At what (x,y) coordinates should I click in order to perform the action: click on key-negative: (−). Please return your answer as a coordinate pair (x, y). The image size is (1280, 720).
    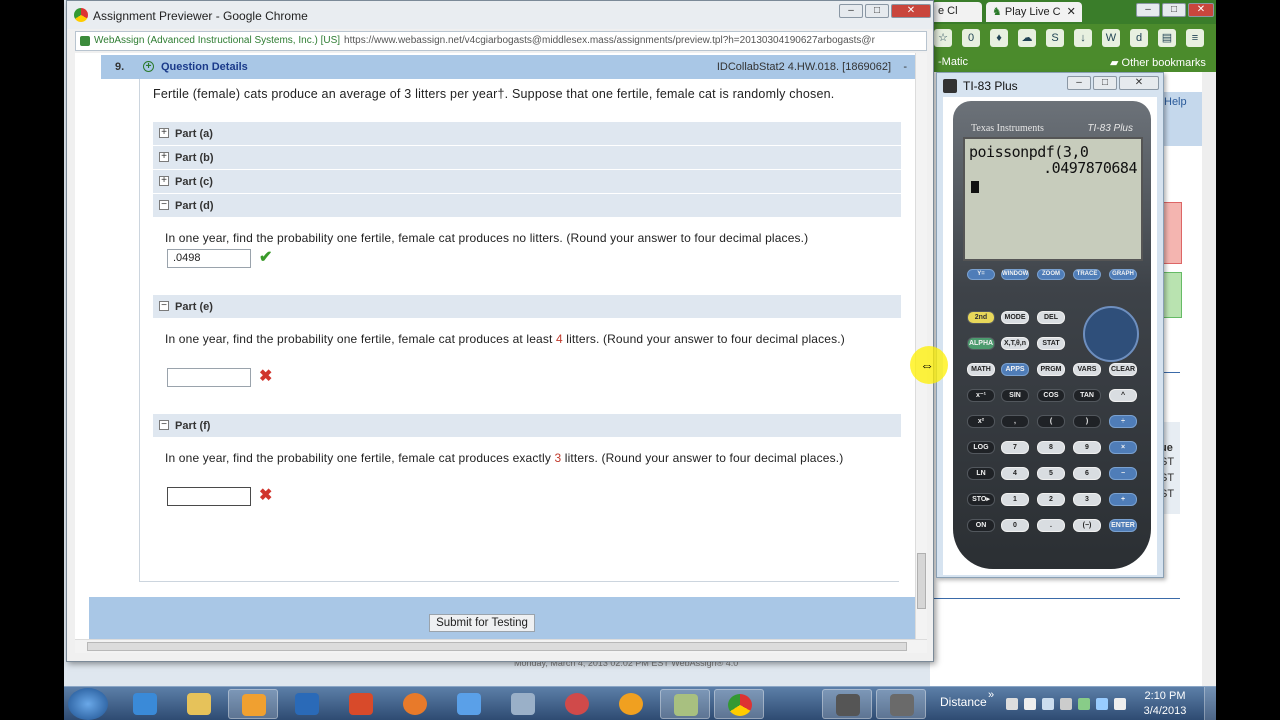
    Looking at the image, I should click on (1087, 525).